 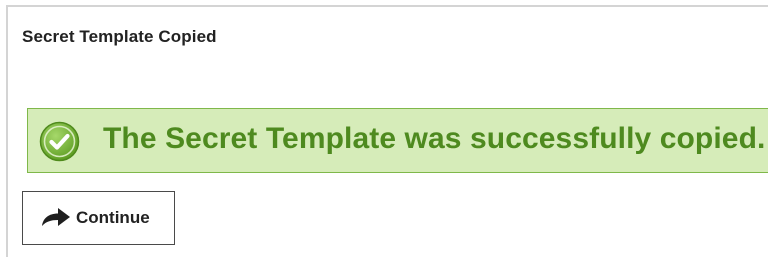 What do you see at coordinates (59, 141) in the screenshot?
I see `check-circle-icon` at bounding box center [59, 141].